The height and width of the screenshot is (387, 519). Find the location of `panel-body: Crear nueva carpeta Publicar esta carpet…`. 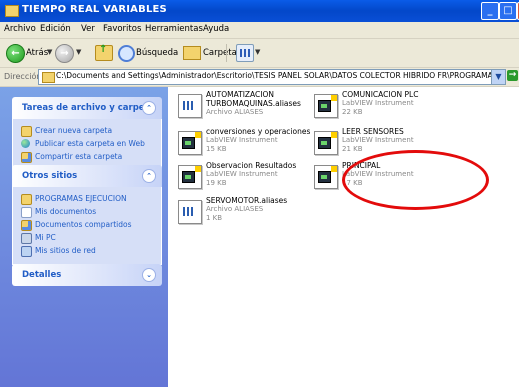

panel-body: Crear nueva carpeta Publicar esta carpet… is located at coordinates (87, 145).